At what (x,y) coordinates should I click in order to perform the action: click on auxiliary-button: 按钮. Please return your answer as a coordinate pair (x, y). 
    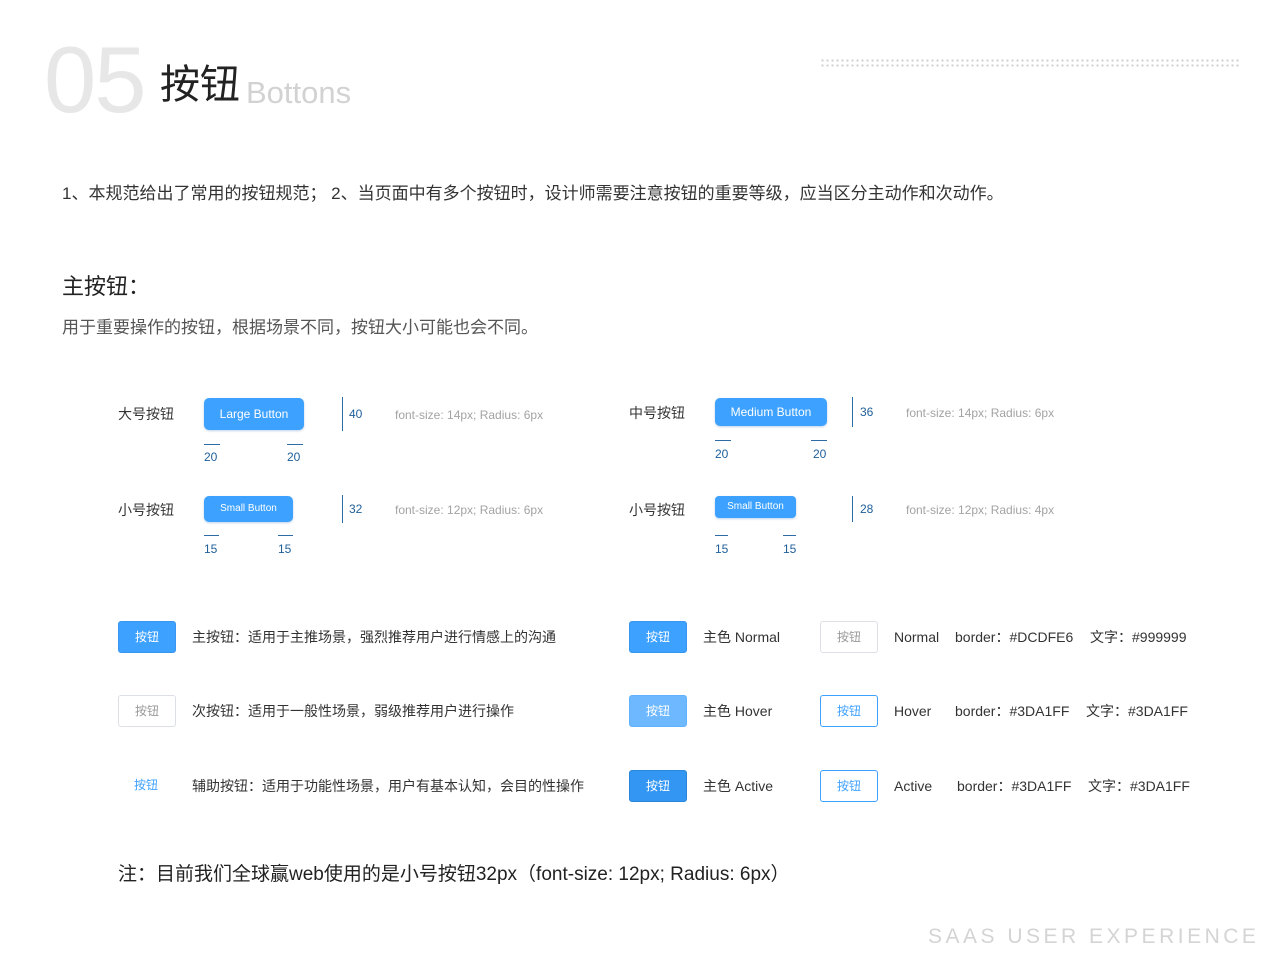
    Looking at the image, I should click on (146, 785).